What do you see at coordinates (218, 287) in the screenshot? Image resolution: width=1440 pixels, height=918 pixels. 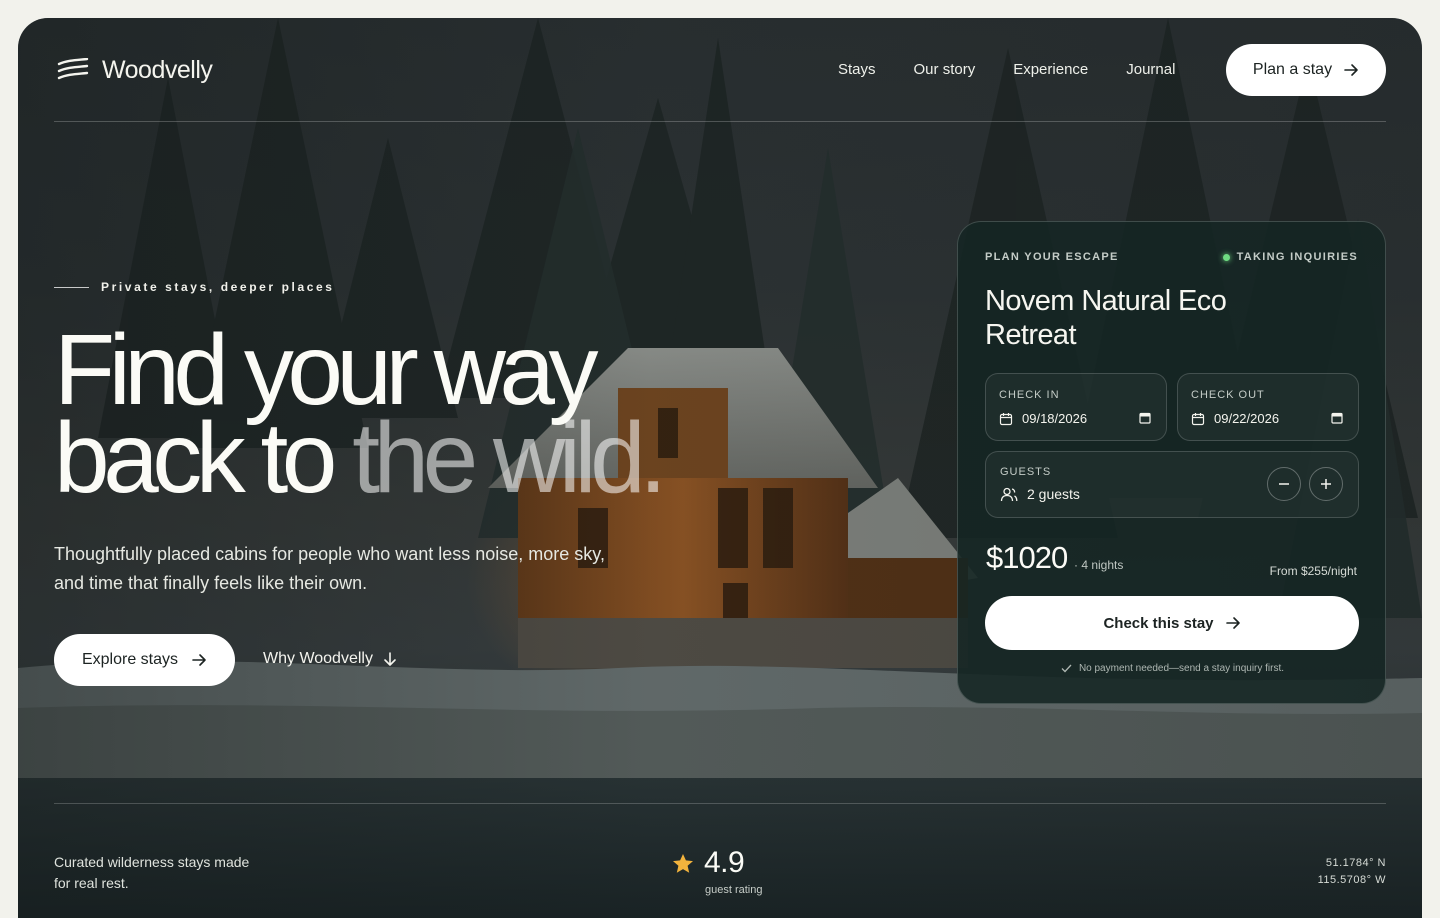 I see `eyebrow-text: Private stays, deeper places` at bounding box center [218, 287].